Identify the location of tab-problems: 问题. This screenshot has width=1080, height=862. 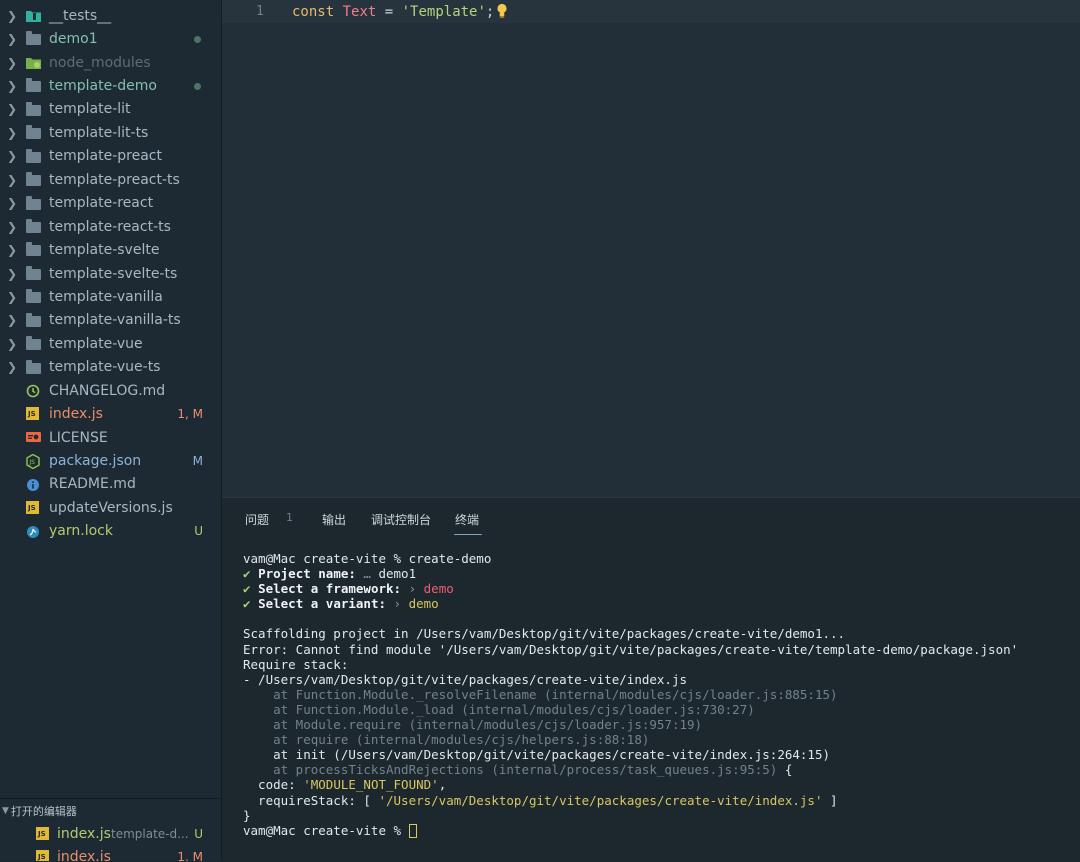
(257, 519).